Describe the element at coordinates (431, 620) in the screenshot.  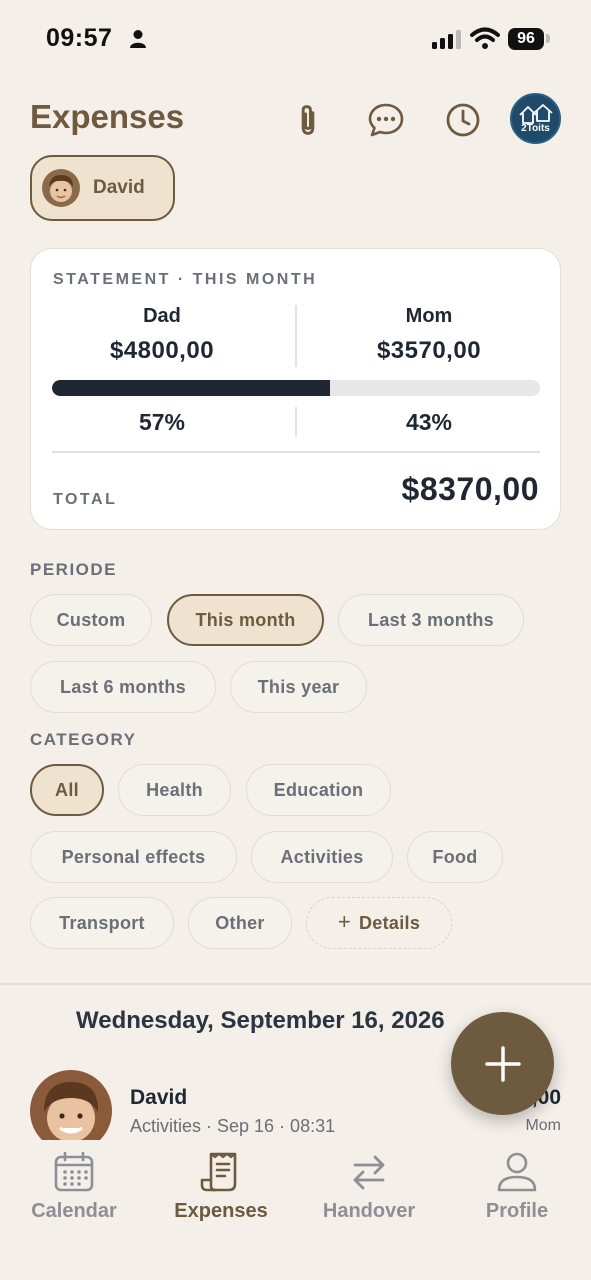
I see `periode-option-last-3-months: Last 3 months` at that location.